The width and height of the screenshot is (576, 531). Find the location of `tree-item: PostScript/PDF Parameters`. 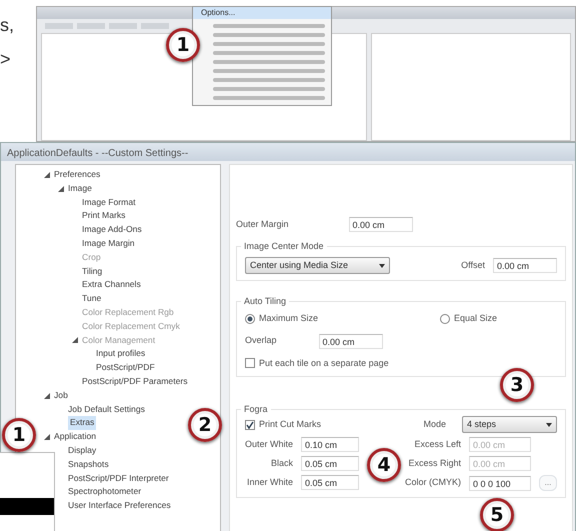

tree-item: PostScript/PDF Parameters is located at coordinates (135, 381).